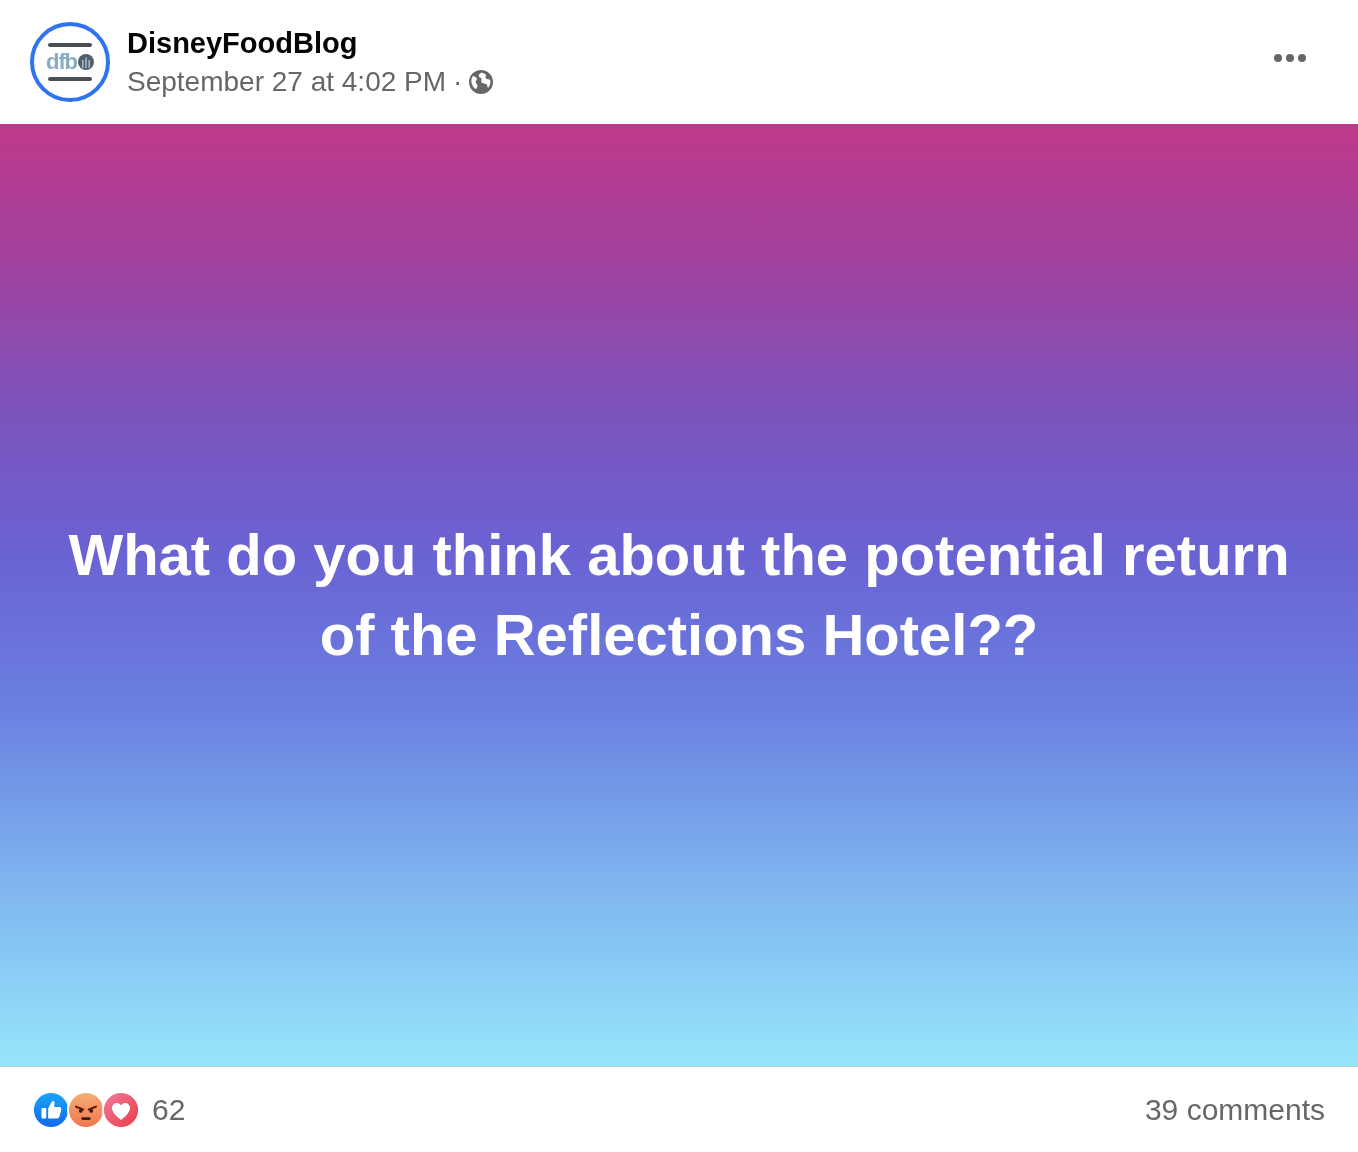  What do you see at coordinates (679, 595) in the screenshot?
I see `post-text: What do you think about the potential return of the Reflections Hotel??` at bounding box center [679, 595].